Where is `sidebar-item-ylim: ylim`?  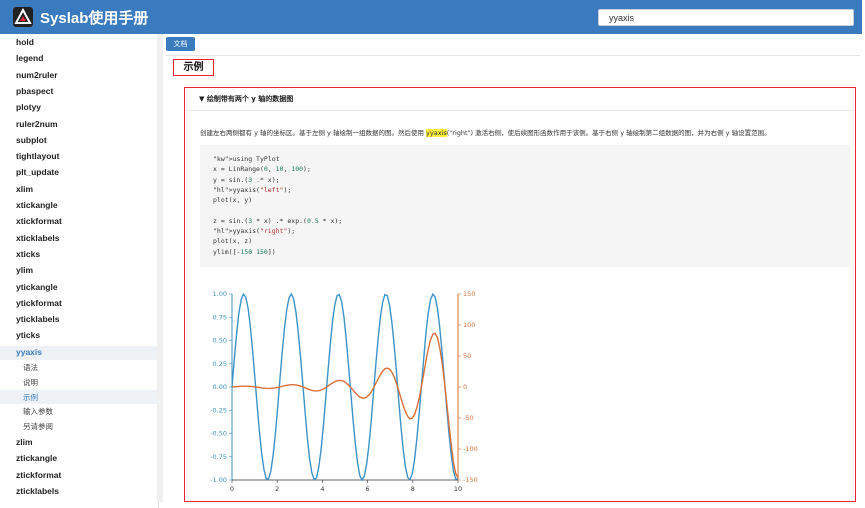
sidebar-item-ylim: ylim is located at coordinates (24, 270).